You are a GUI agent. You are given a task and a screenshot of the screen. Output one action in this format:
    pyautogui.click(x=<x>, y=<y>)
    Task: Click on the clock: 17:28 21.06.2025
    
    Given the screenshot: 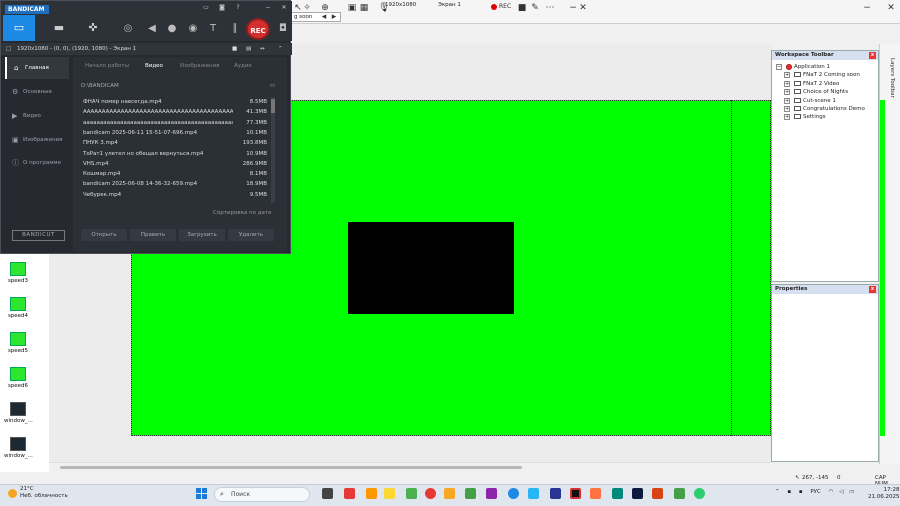 What is the action you would take?
    pyautogui.click(x=884, y=494)
    